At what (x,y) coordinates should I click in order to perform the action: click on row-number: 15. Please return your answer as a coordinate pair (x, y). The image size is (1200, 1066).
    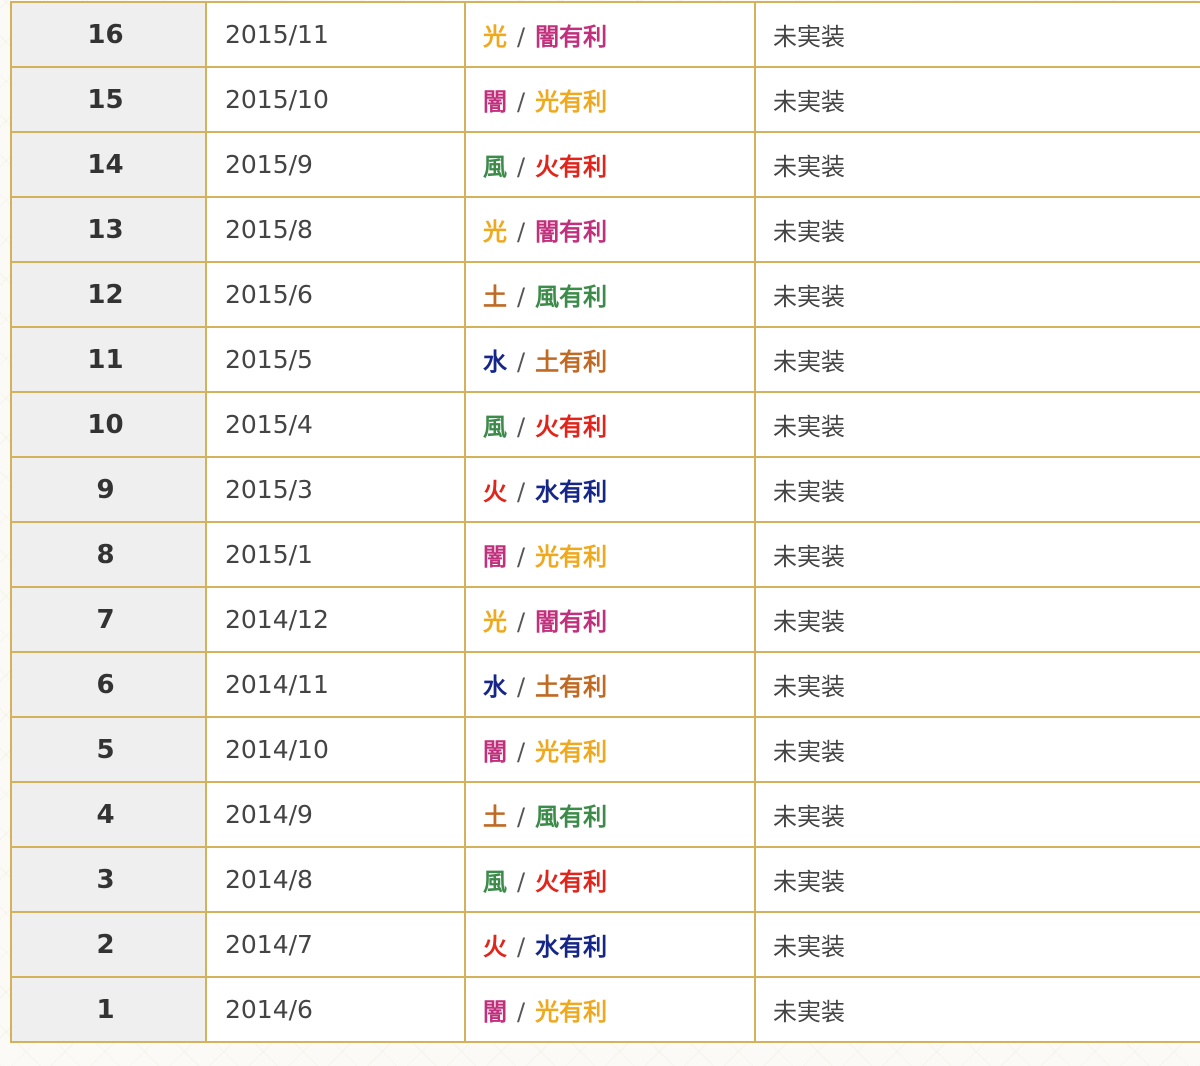
    Looking at the image, I should click on (108, 99).